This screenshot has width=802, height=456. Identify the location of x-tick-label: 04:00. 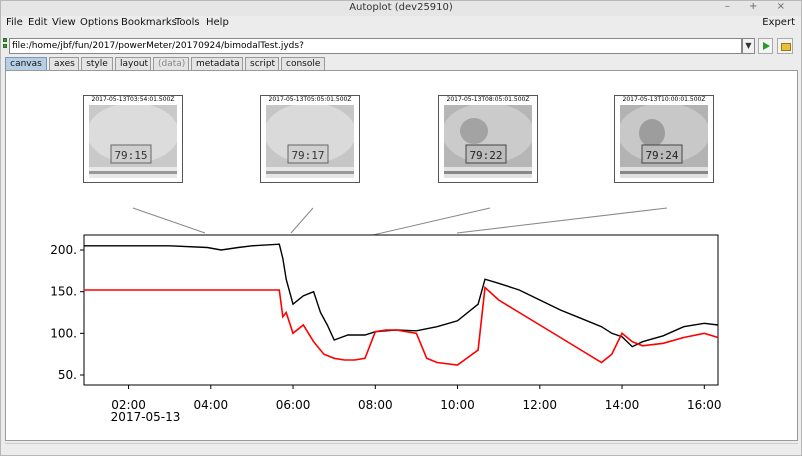
(211, 405).